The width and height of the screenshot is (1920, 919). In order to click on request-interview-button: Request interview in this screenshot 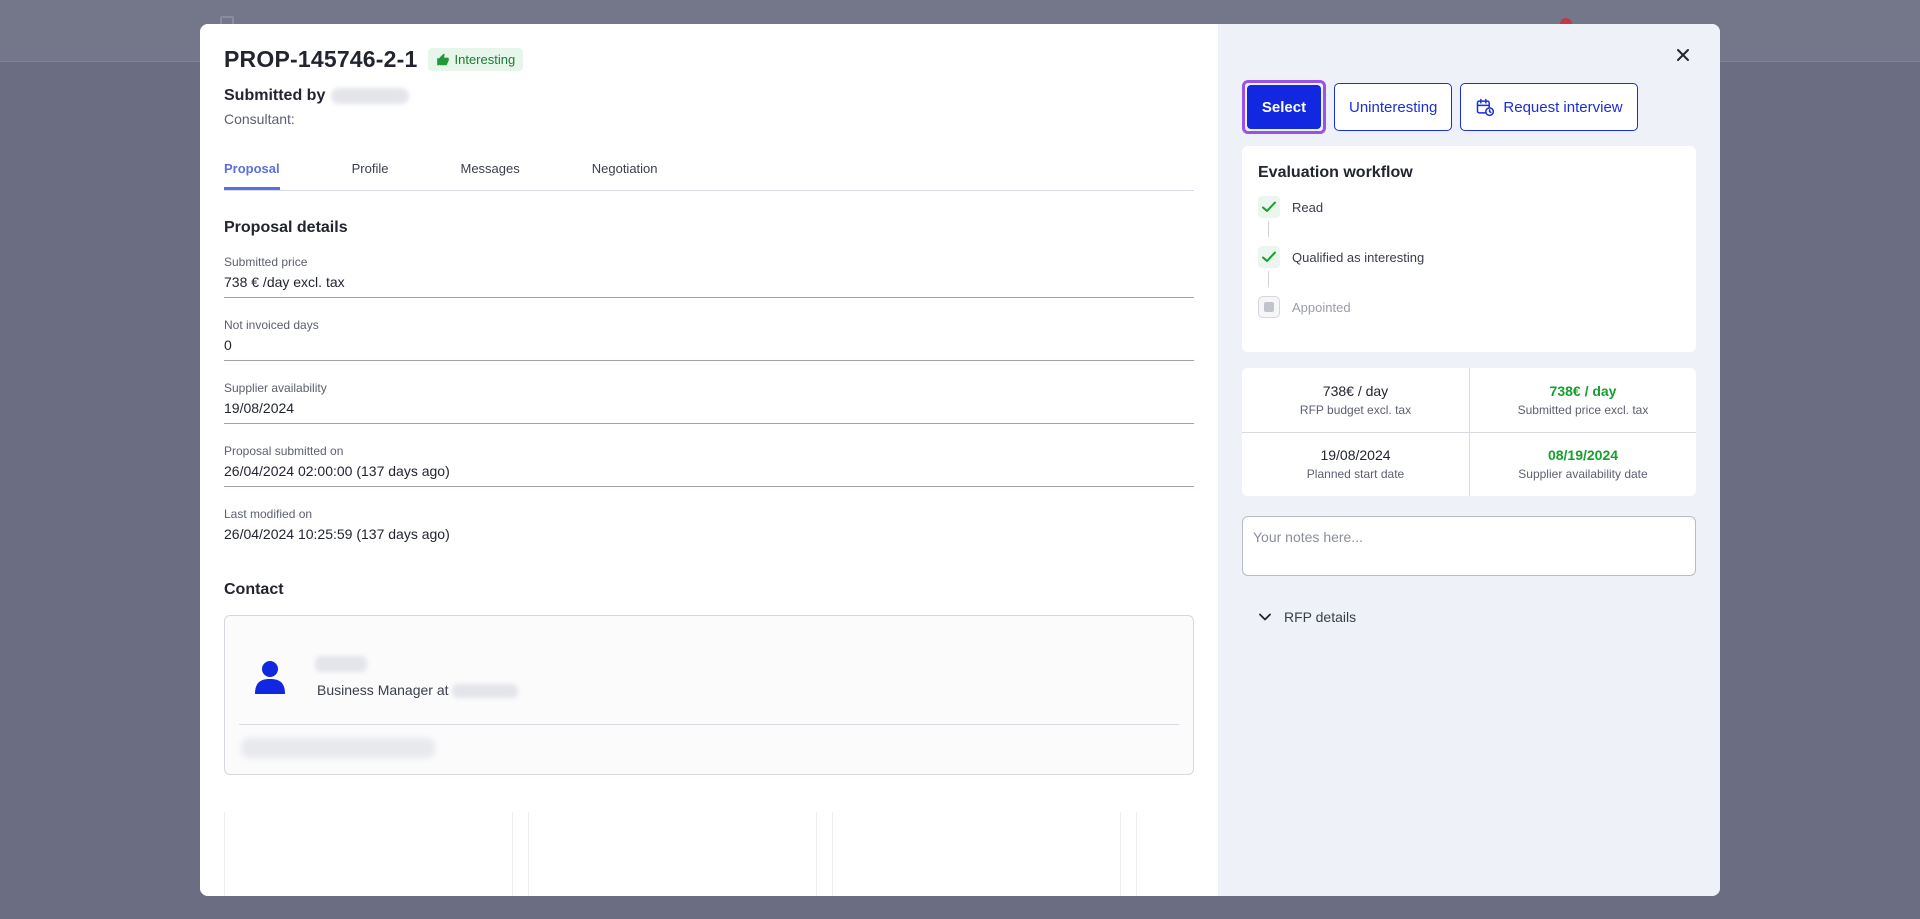, I will do `click(1549, 107)`.